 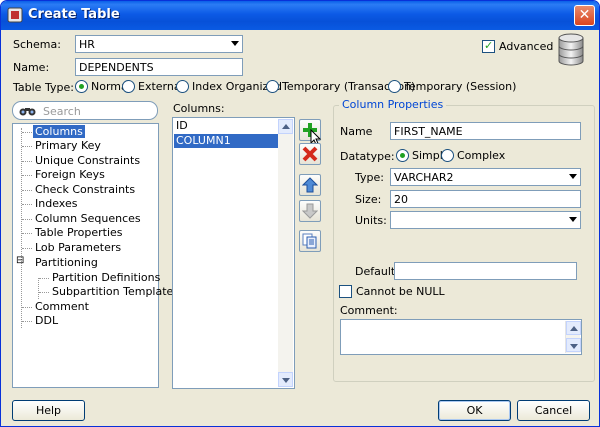 I want to click on arrow-up-icon, so click(x=310, y=185).